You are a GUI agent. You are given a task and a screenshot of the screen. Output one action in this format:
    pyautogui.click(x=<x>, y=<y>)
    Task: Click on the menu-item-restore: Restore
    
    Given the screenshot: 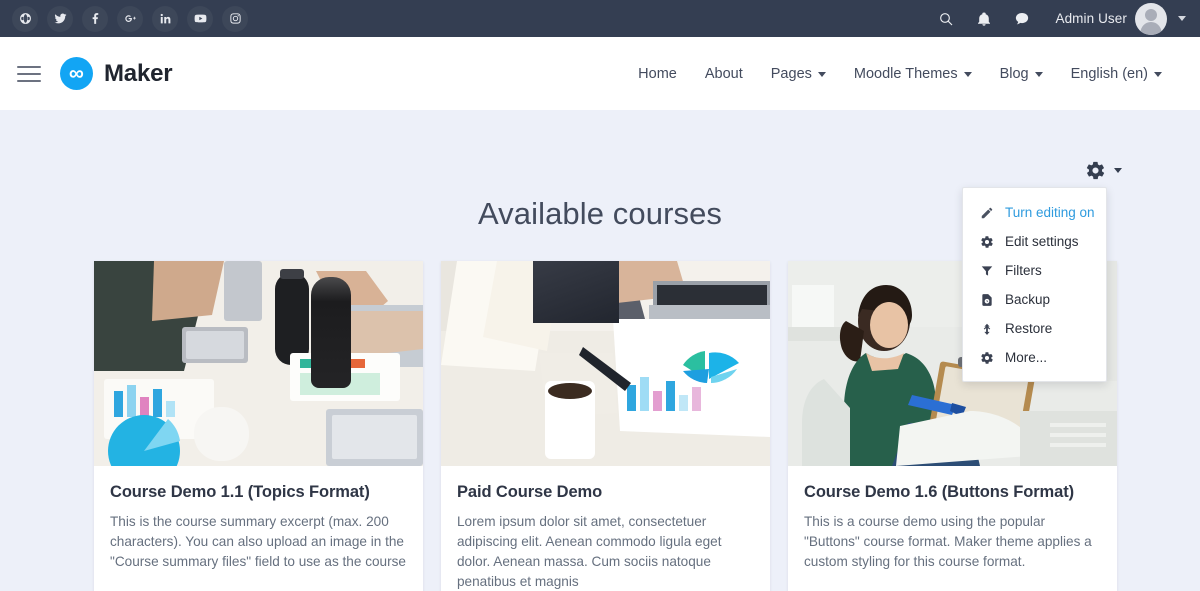 What is the action you would take?
    pyautogui.click(x=1034, y=328)
    